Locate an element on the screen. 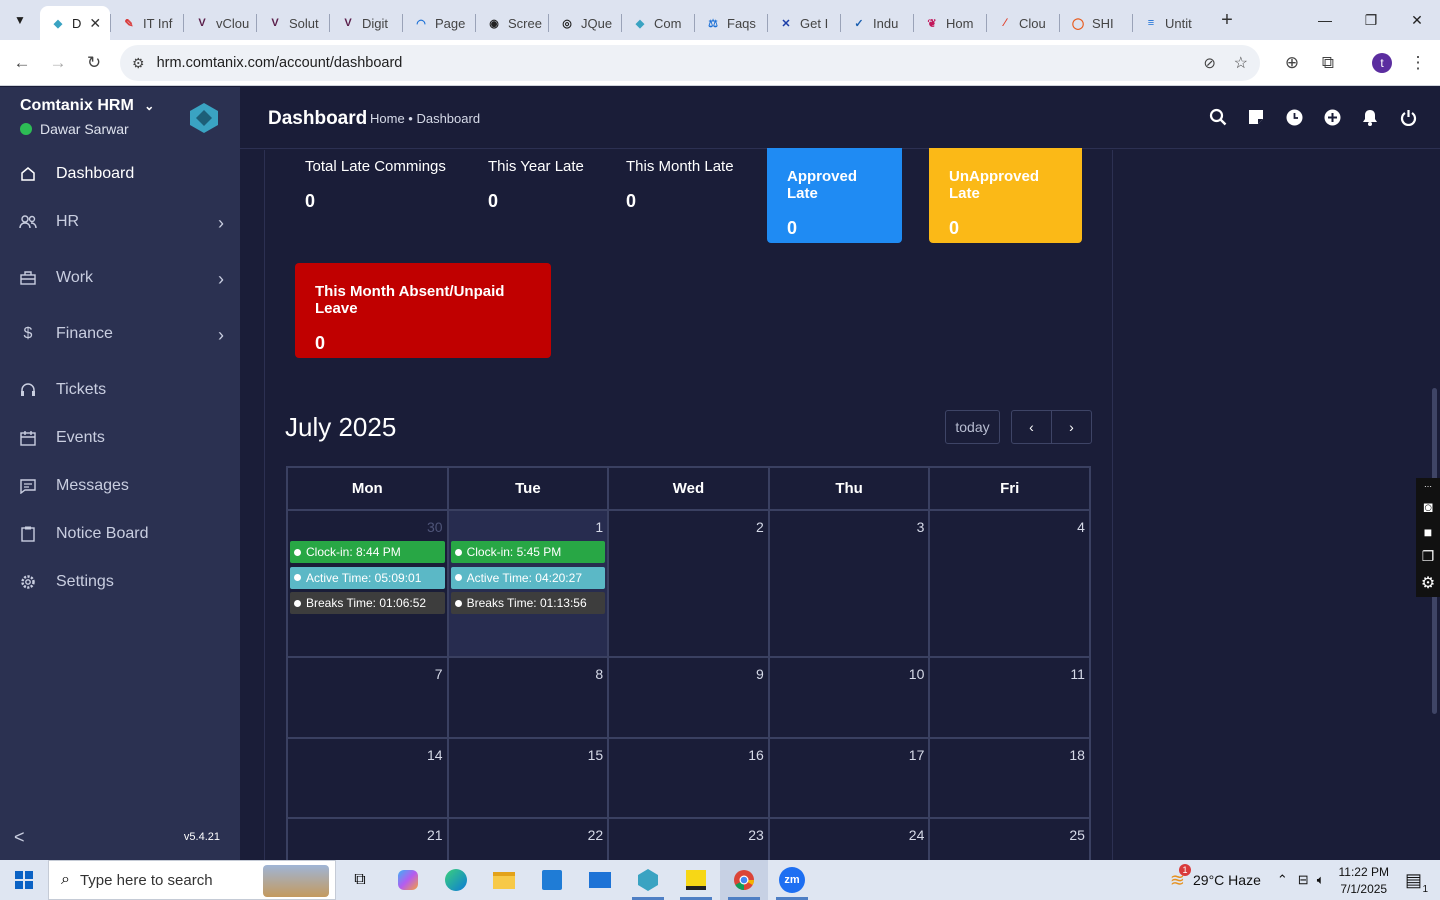 The height and width of the screenshot is (900, 1440). calendar-day-cell: 22 is located at coordinates (529, 839).